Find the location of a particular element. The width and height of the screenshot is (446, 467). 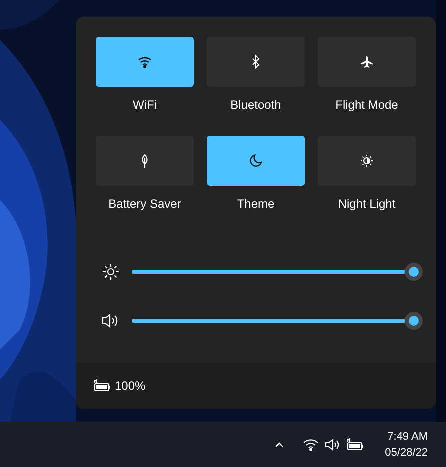

tile-label: Night Light is located at coordinates (367, 204).